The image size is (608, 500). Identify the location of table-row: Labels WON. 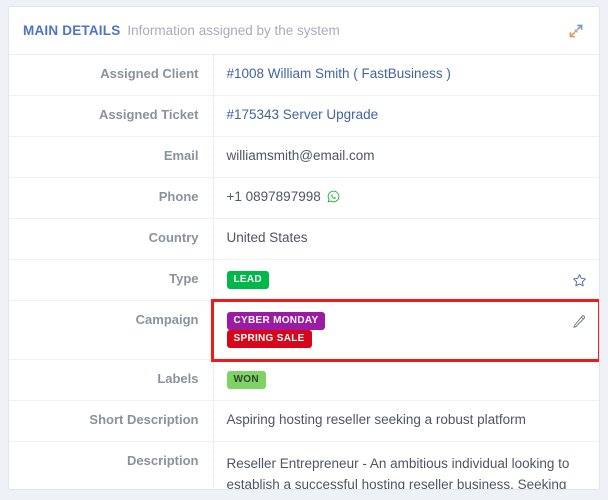
(304, 380).